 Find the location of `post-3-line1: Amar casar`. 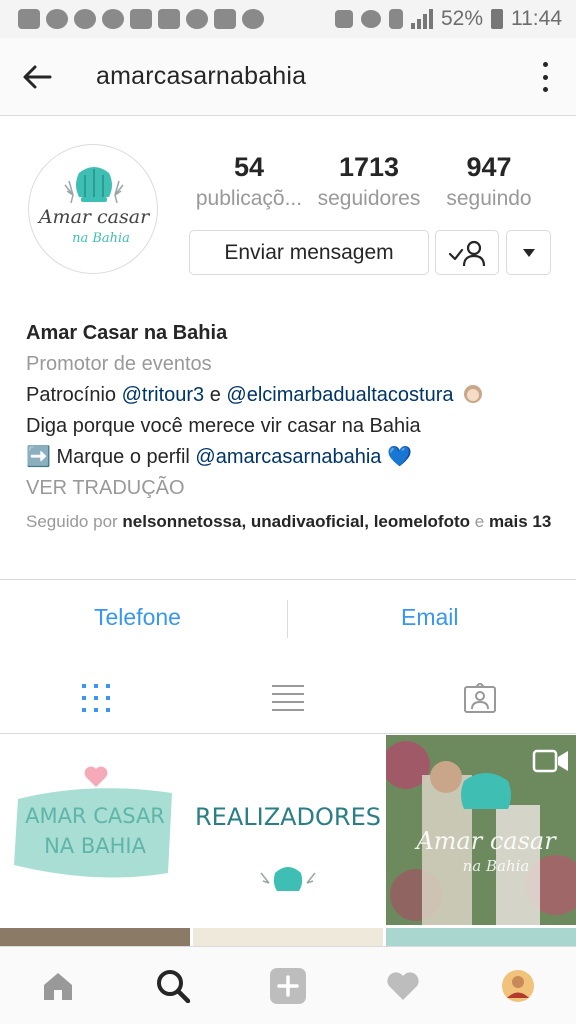

post-3-line1: Amar casar is located at coordinates (485, 841).